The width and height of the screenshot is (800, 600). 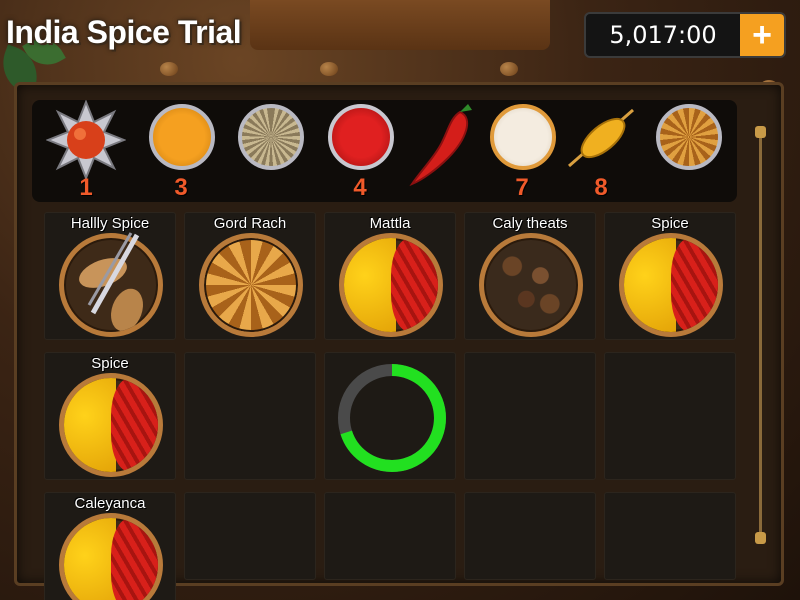 What do you see at coordinates (181, 187) in the screenshot?
I see `ingredient-number: 3` at bounding box center [181, 187].